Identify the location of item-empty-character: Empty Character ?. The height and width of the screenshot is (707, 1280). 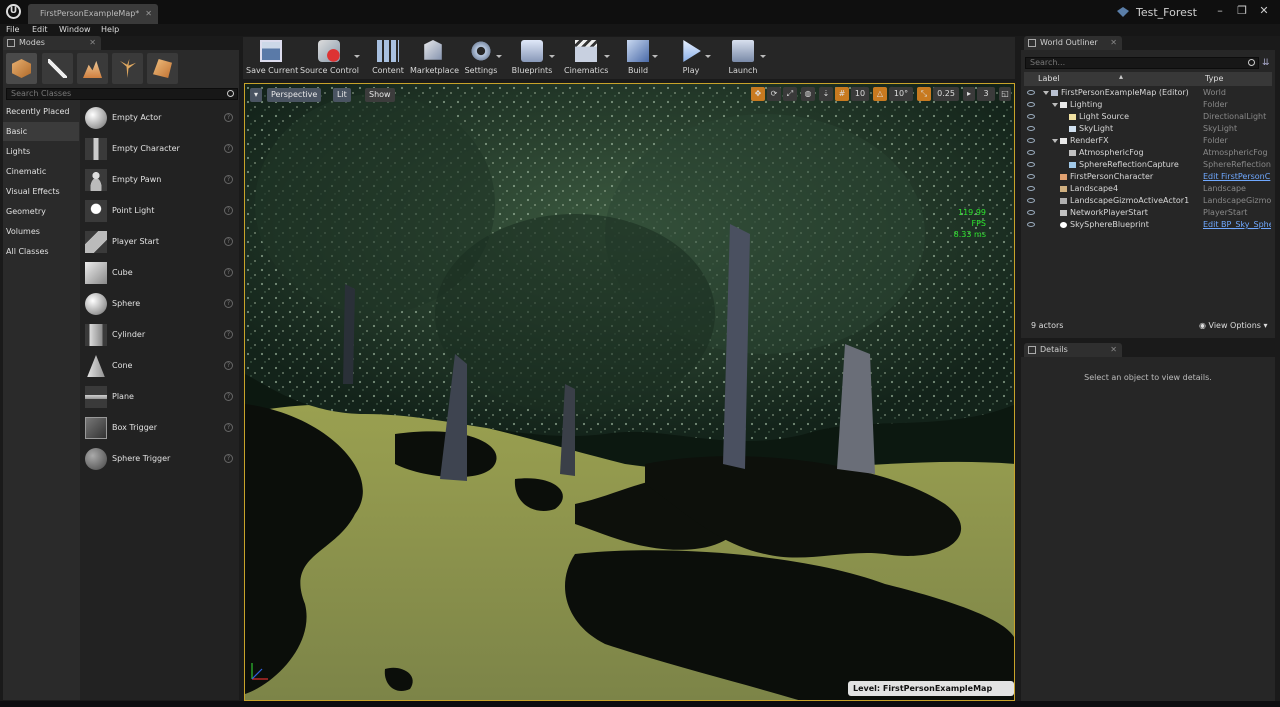
(159, 150).